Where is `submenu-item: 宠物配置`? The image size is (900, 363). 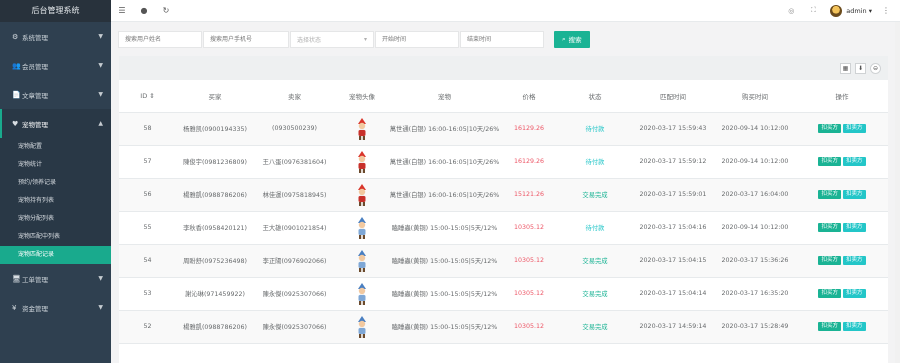 submenu-item: 宠物配置 is located at coordinates (55, 147).